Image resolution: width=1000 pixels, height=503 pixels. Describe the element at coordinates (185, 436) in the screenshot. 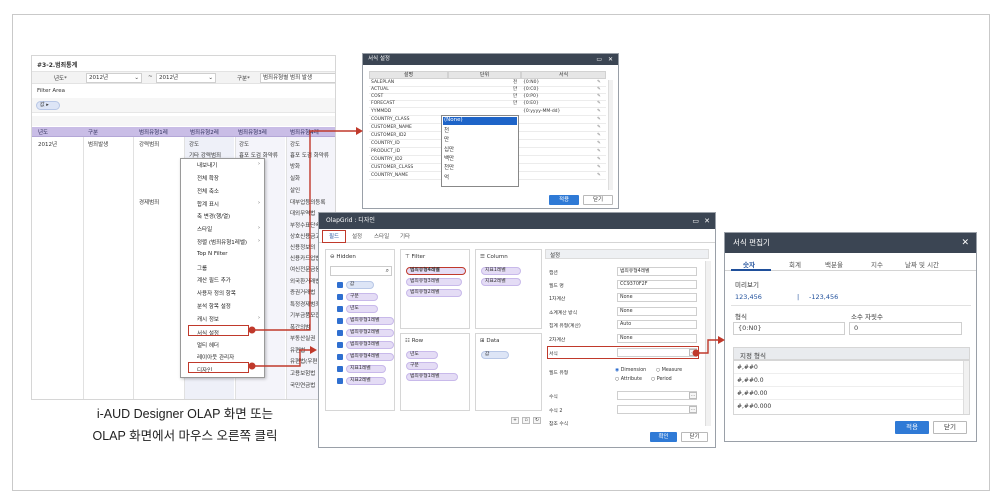

I see `caption-line-2: OLAP 화면에서 마우스 오른쪽 클릭` at that location.